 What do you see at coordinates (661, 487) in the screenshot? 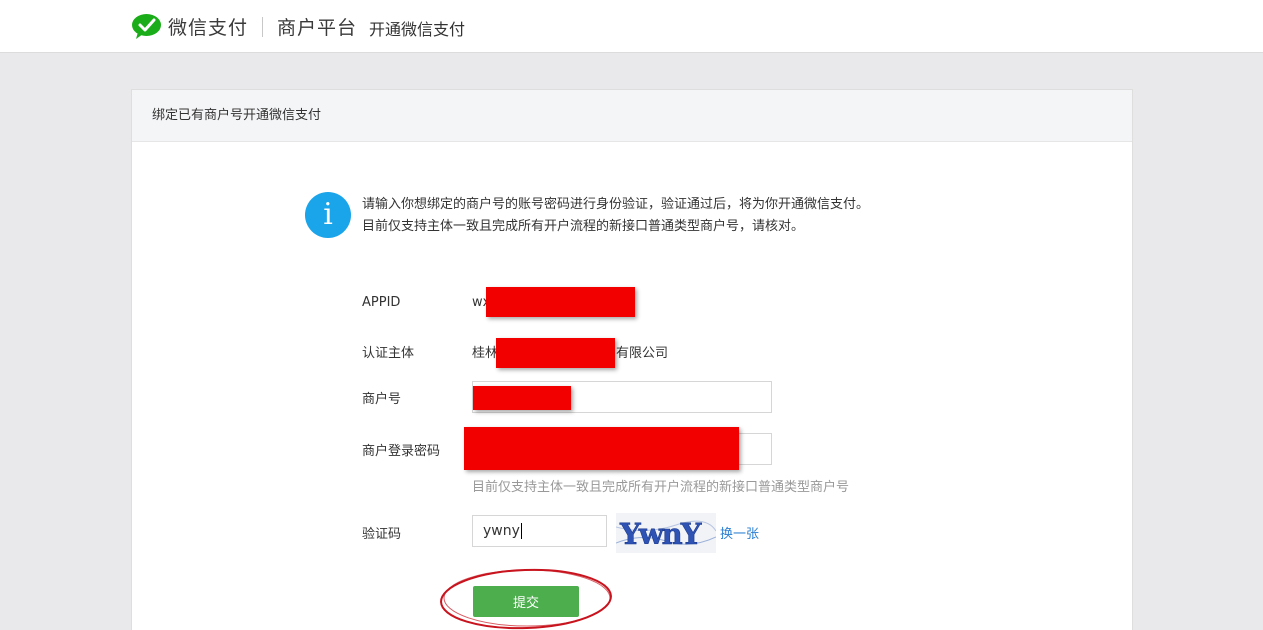
I see `password-hint: 目前仅支持主体一致且完成所有开户流程的新接口普通类型商户号` at bounding box center [661, 487].